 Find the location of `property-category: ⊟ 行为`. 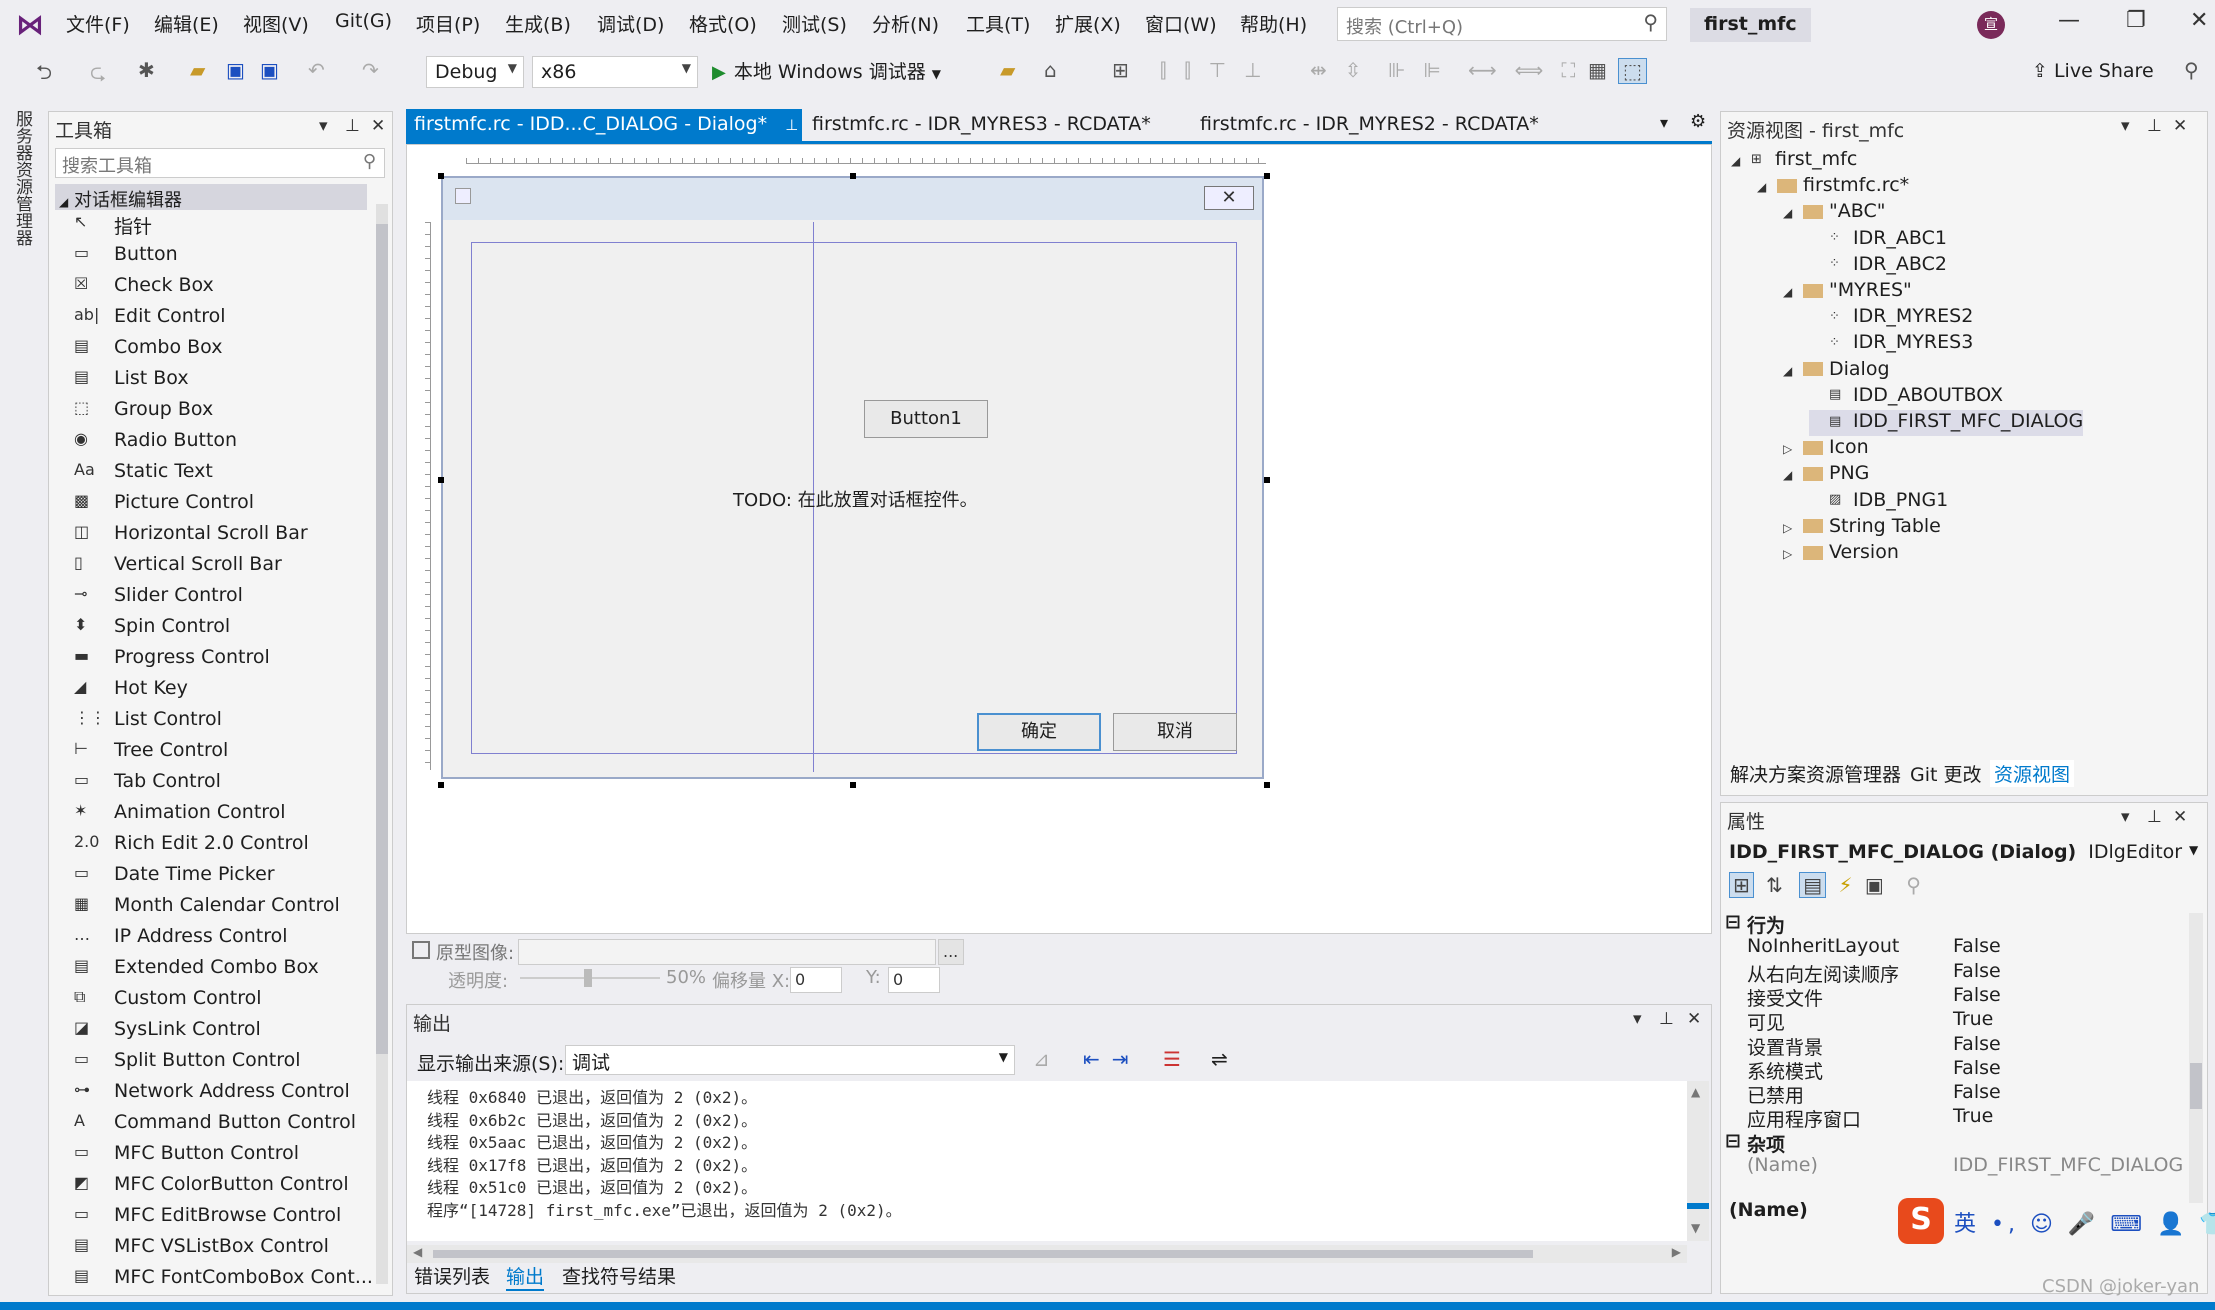

property-category: ⊟ 行为 is located at coordinates (1949, 924).